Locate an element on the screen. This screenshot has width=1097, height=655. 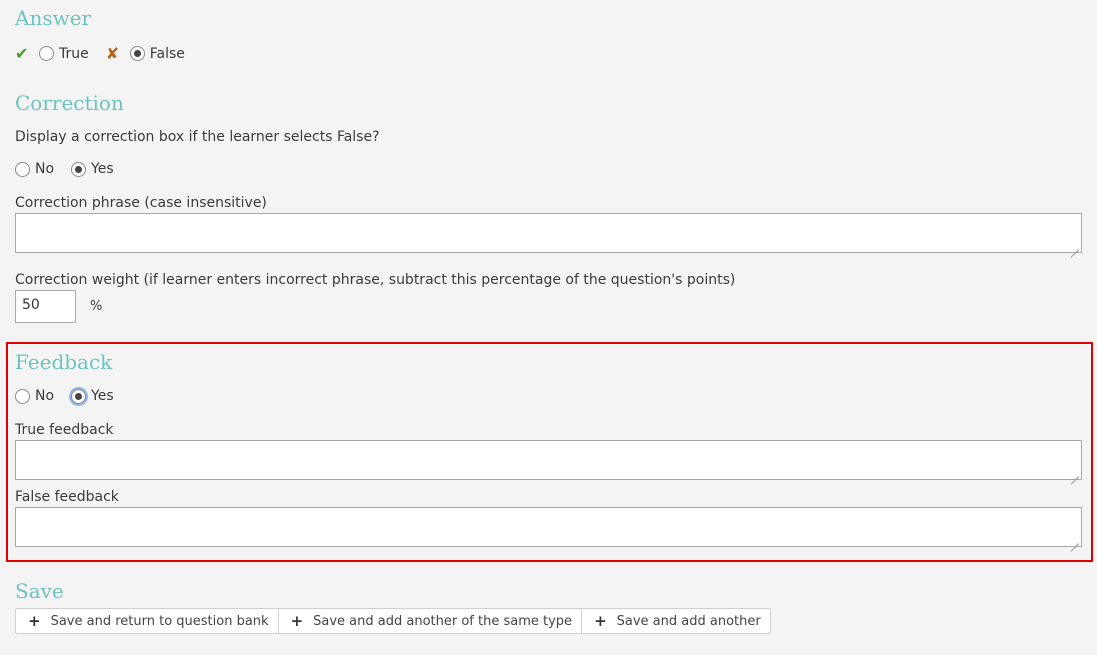
save-and-add-another-label: Save and add another is located at coordinates (688, 621).